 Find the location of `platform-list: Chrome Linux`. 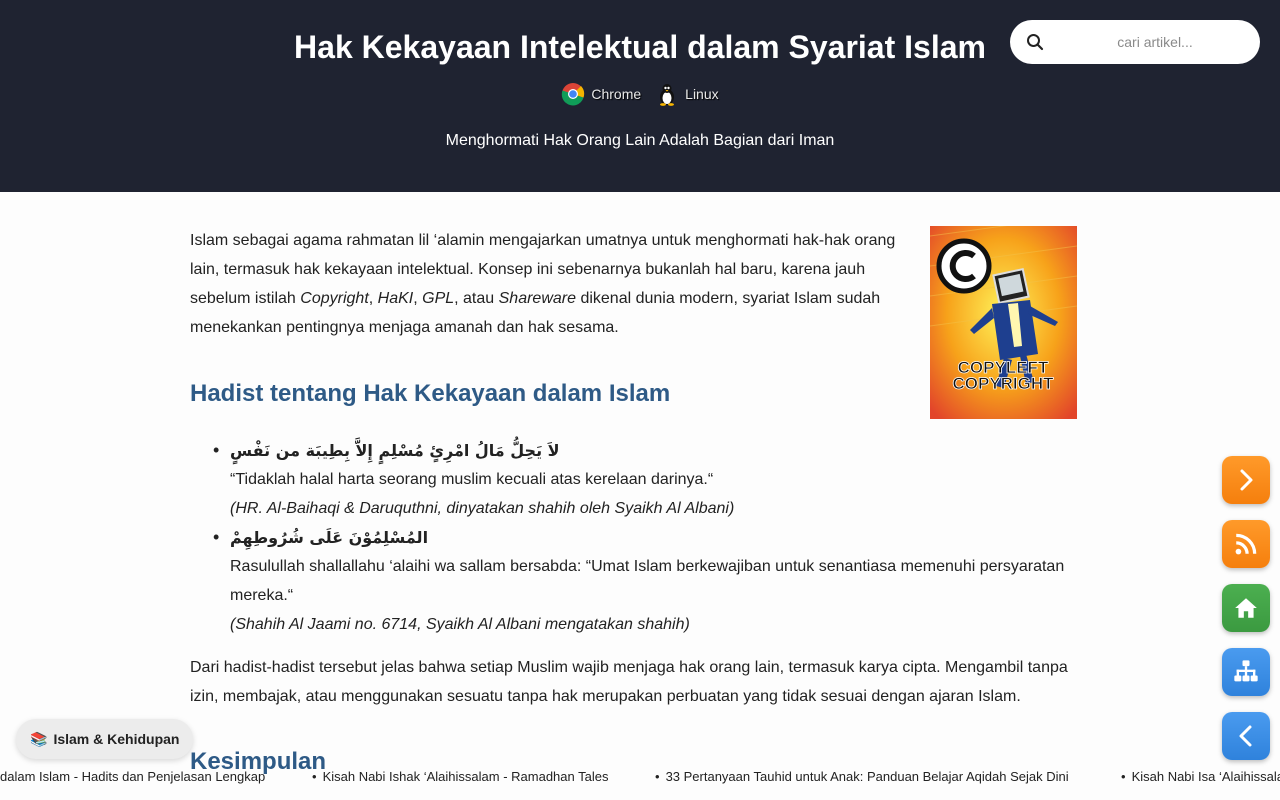

platform-list: Chrome Linux is located at coordinates (640, 94).